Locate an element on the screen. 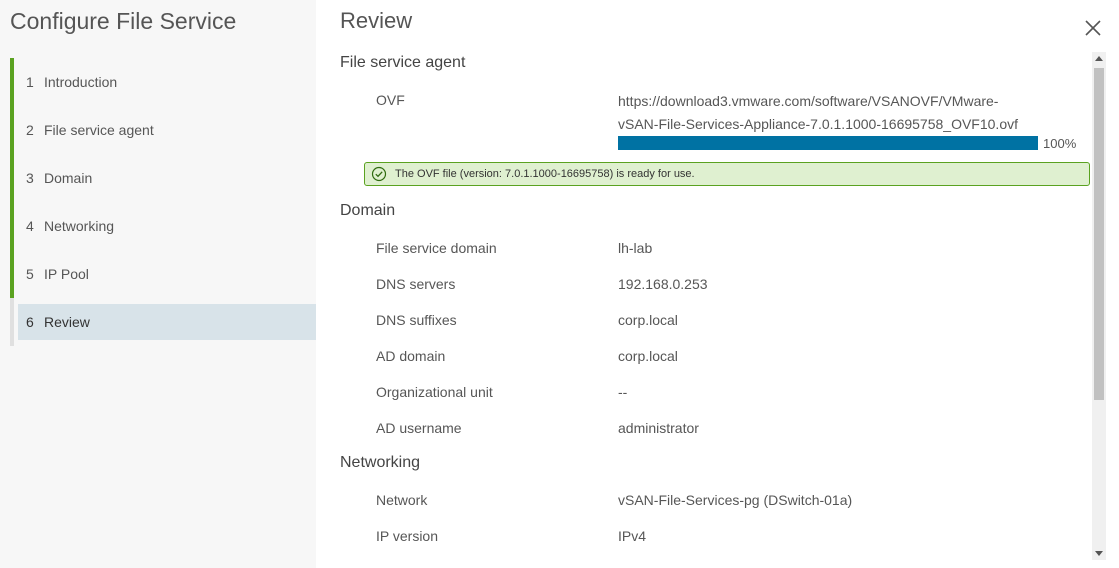  section-title-networking: Networking is located at coordinates (380, 462).